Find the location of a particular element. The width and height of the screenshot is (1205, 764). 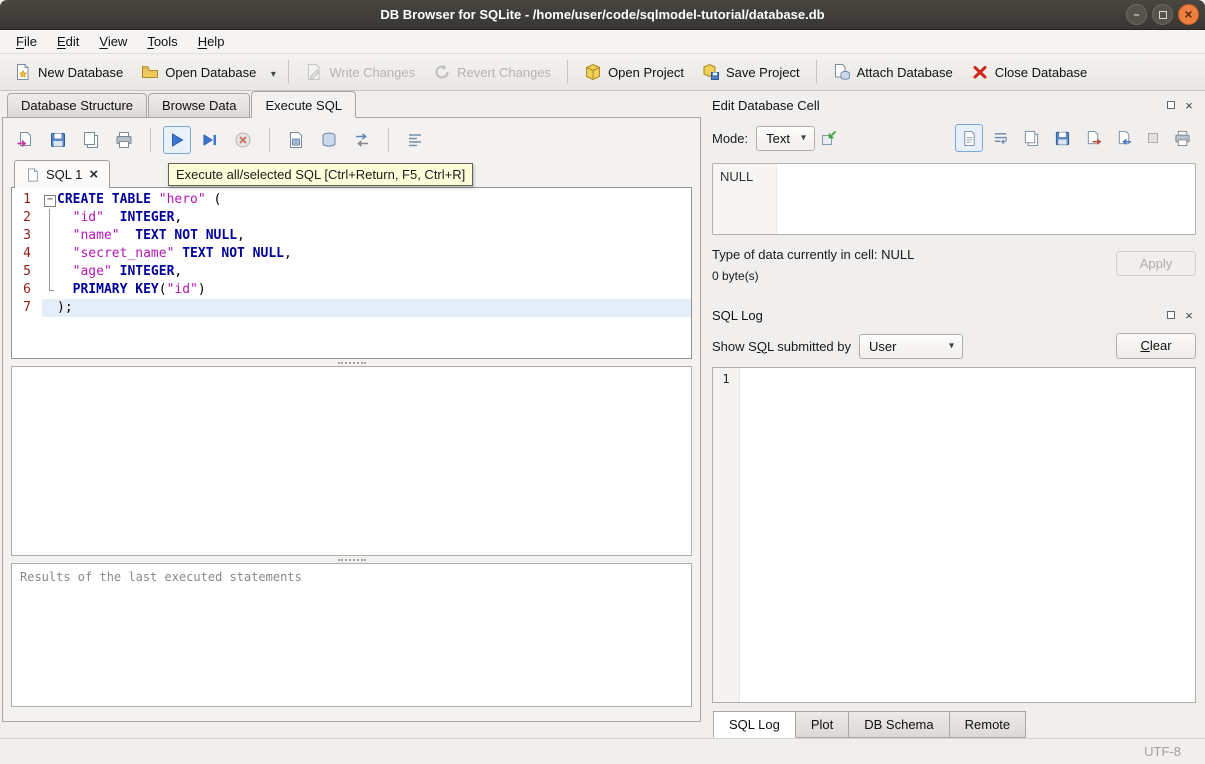

tab-execute-sql: Execute SQL is located at coordinates (304, 104).